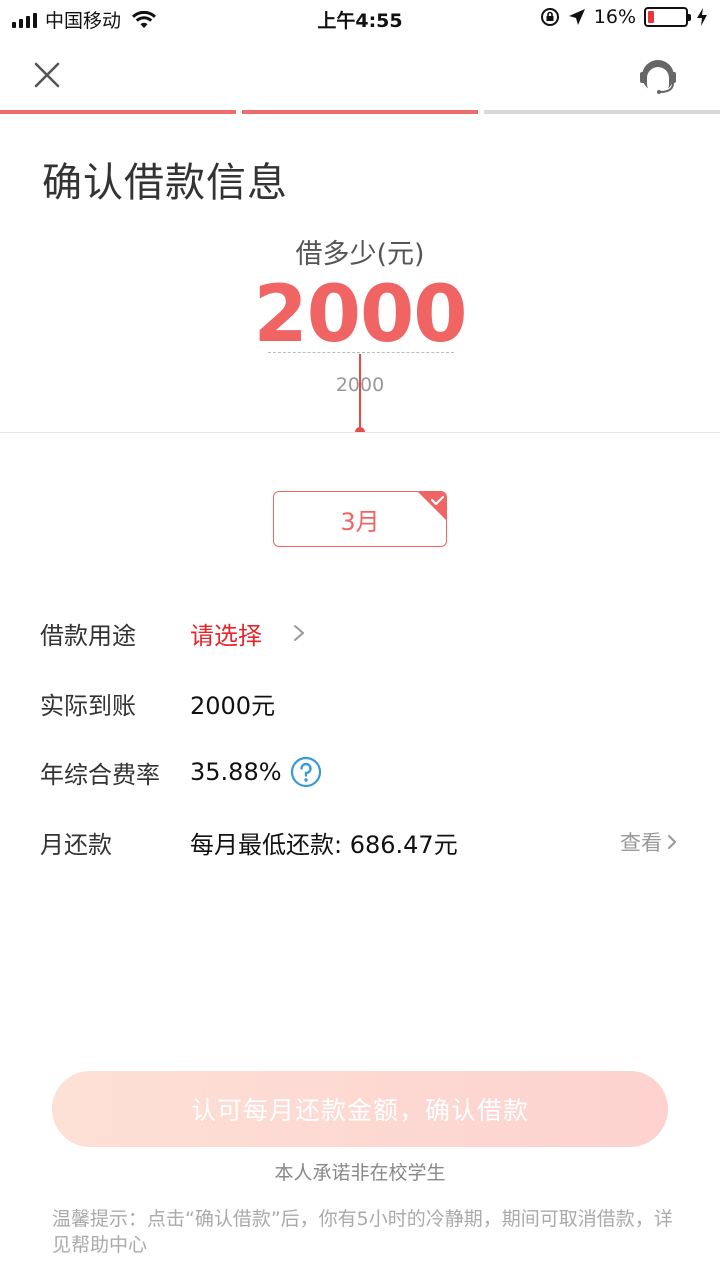 Image resolution: width=720 pixels, height=1280 pixels. What do you see at coordinates (576, 17) in the screenshot?
I see `location-icon` at bounding box center [576, 17].